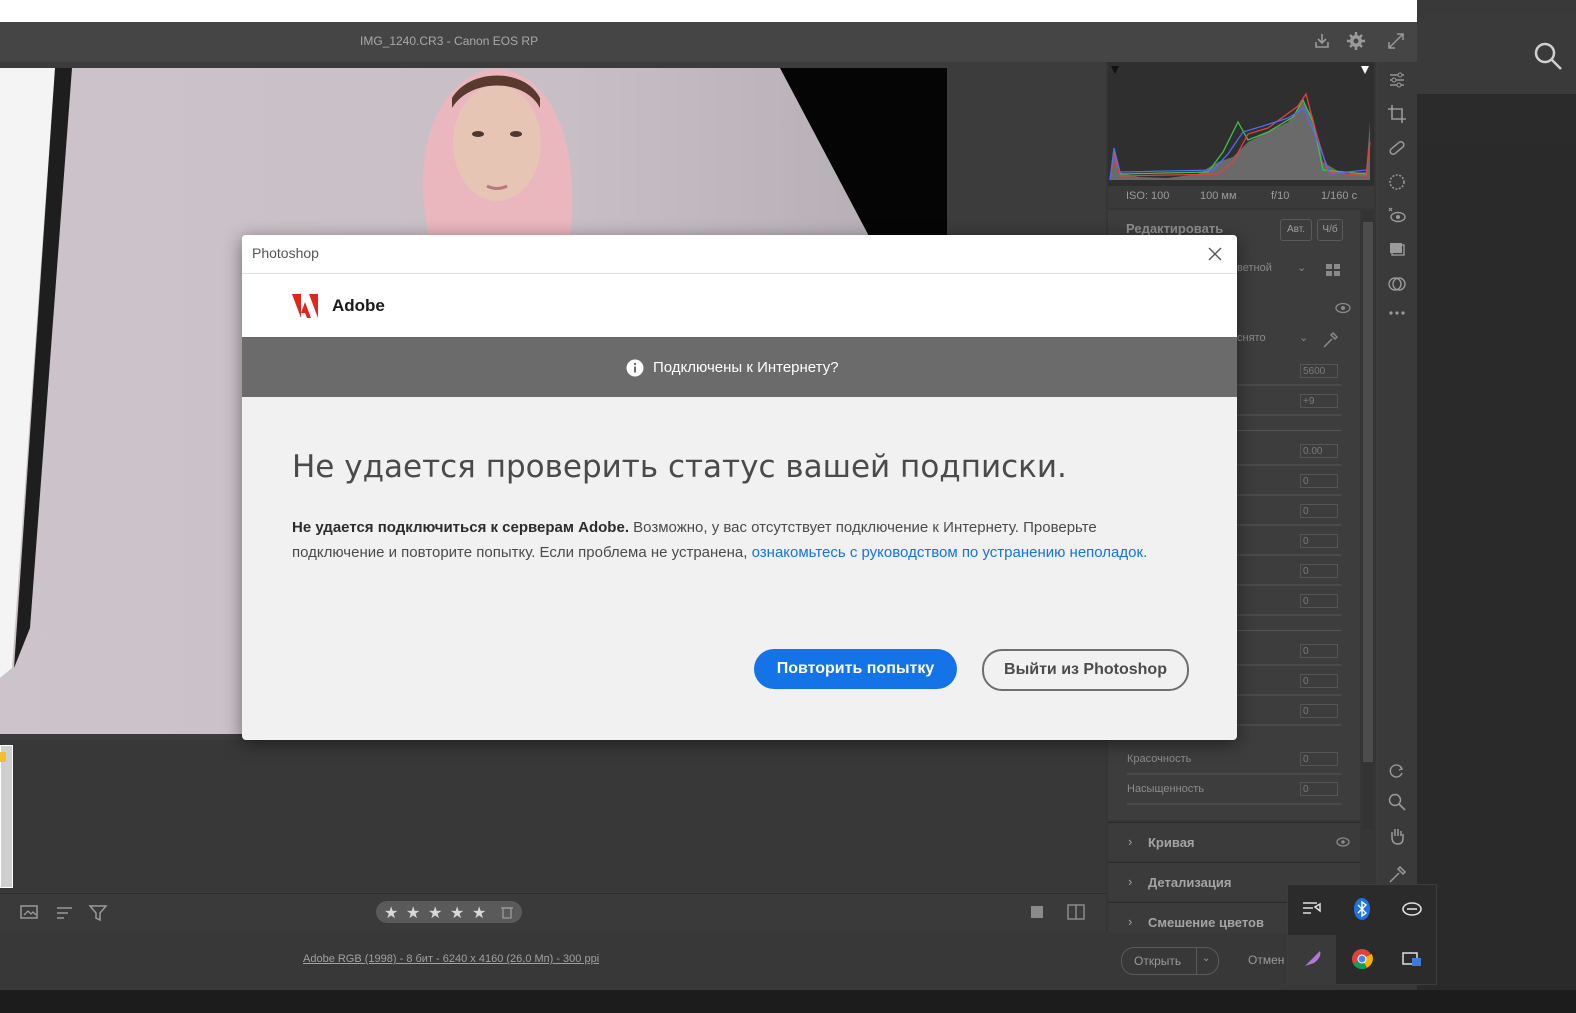  I want to click on retry-button: Повторить попытку, so click(855, 669).